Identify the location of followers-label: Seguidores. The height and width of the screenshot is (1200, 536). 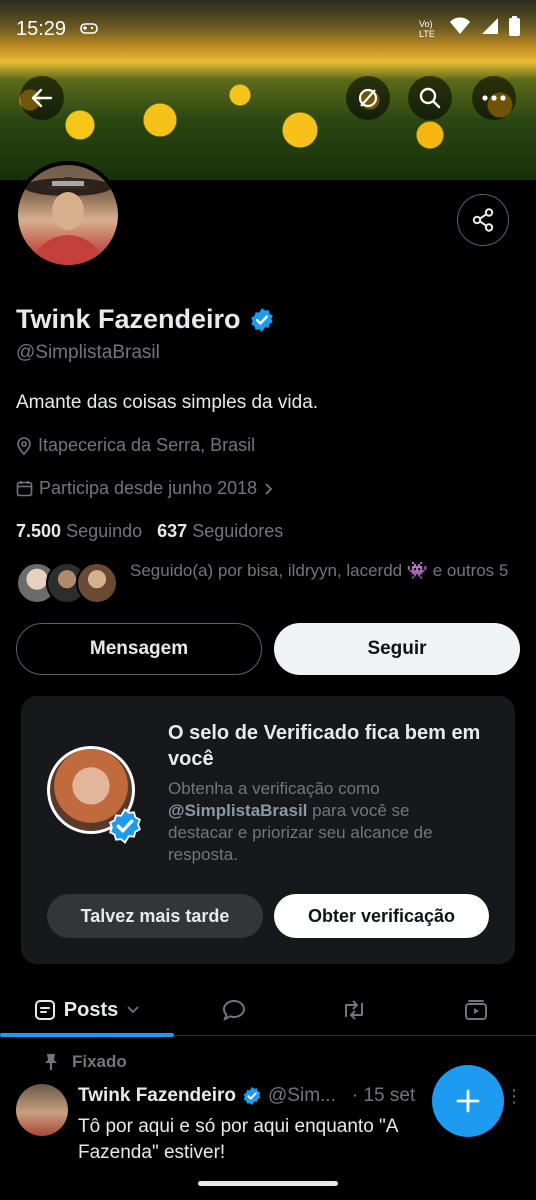
(238, 531).